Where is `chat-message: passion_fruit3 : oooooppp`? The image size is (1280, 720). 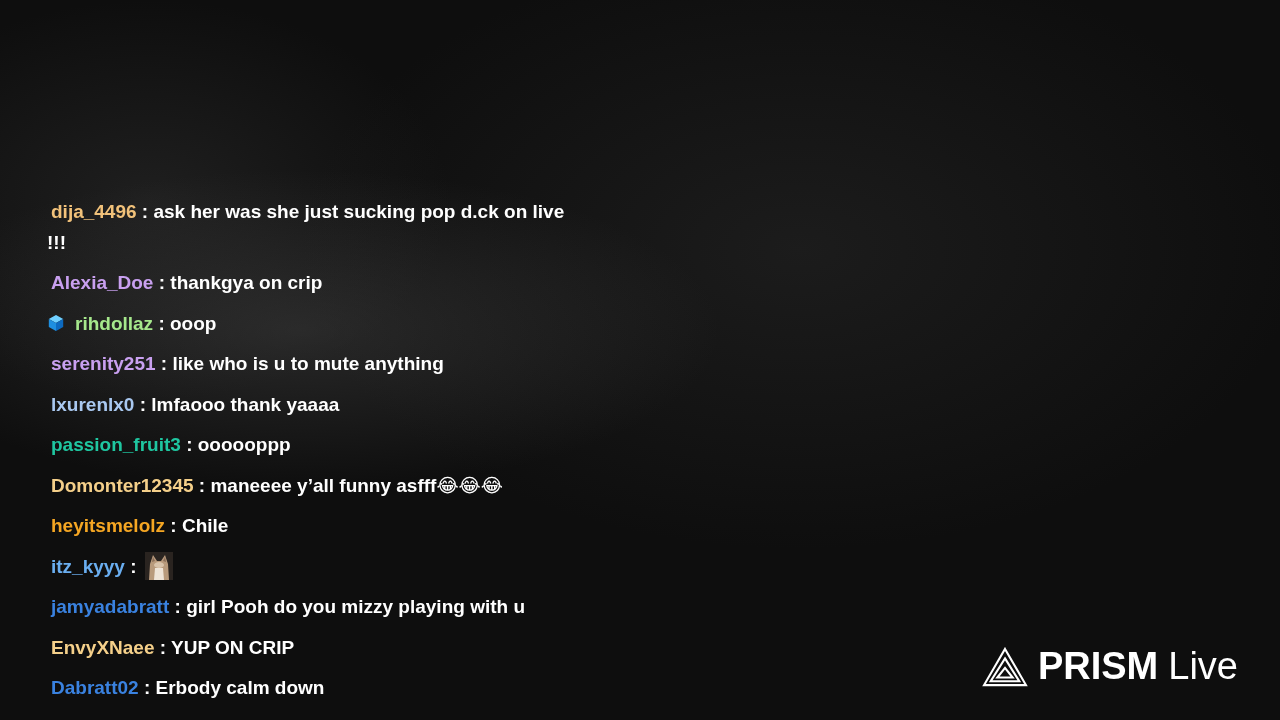
chat-message: passion_fruit3 : oooooppp is located at coordinates (170, 445).